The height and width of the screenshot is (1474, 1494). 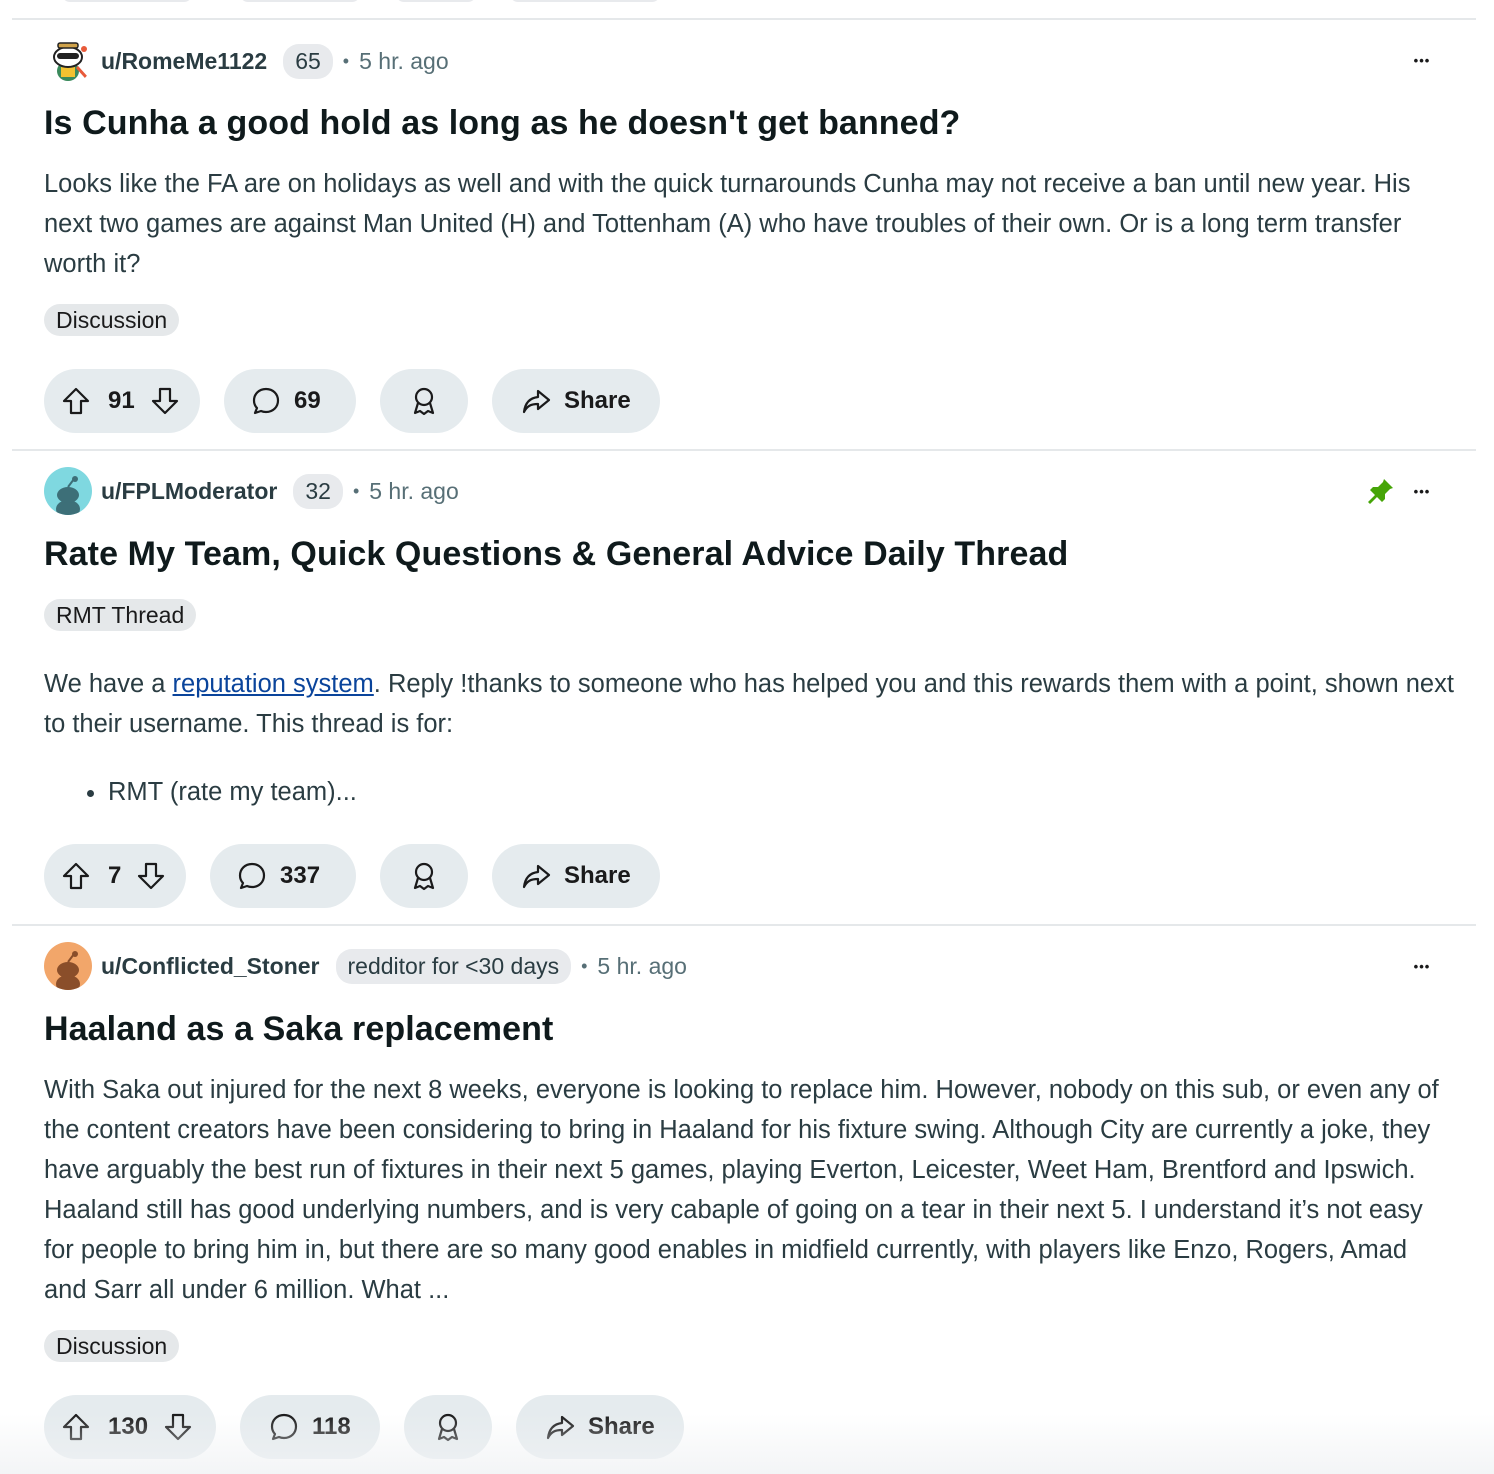 I want to click on reputation-system-link: reputation system, so click(x=273, y=684).